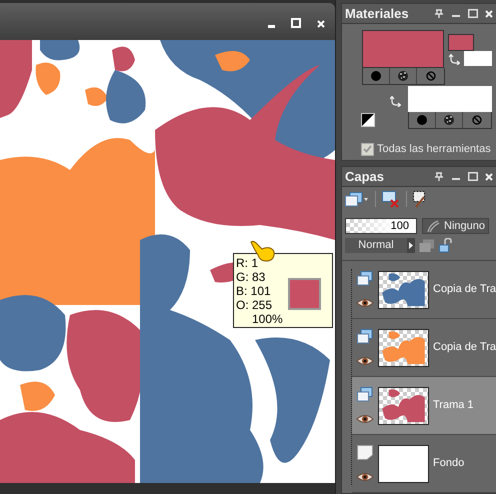 This screenshot has width=496, height=494. What do you see at coordinates (478, 58) in the screenshot?
I see `small-background-swatch` at bounding box center [478, 58].